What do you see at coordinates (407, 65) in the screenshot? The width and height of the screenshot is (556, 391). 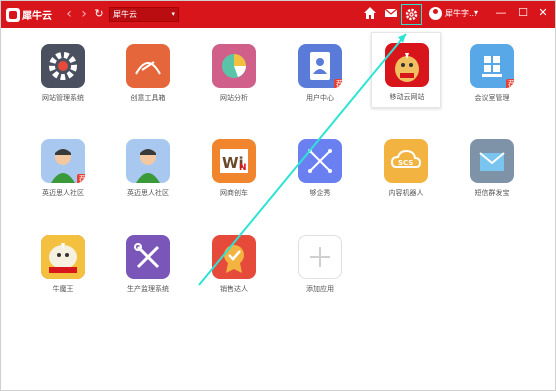 I see `rhino-mascot-icon` at bounding box center [407, 65].